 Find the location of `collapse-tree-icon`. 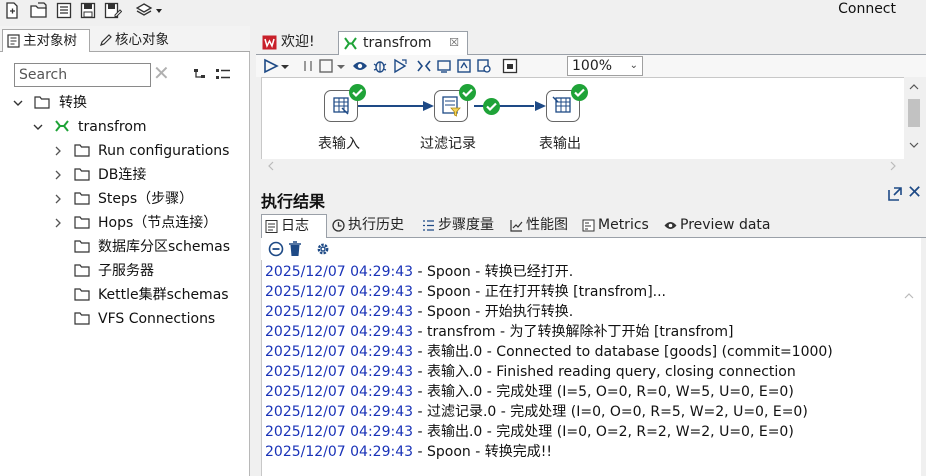

collapse-tree-icon is located at coordinates (200, 74).